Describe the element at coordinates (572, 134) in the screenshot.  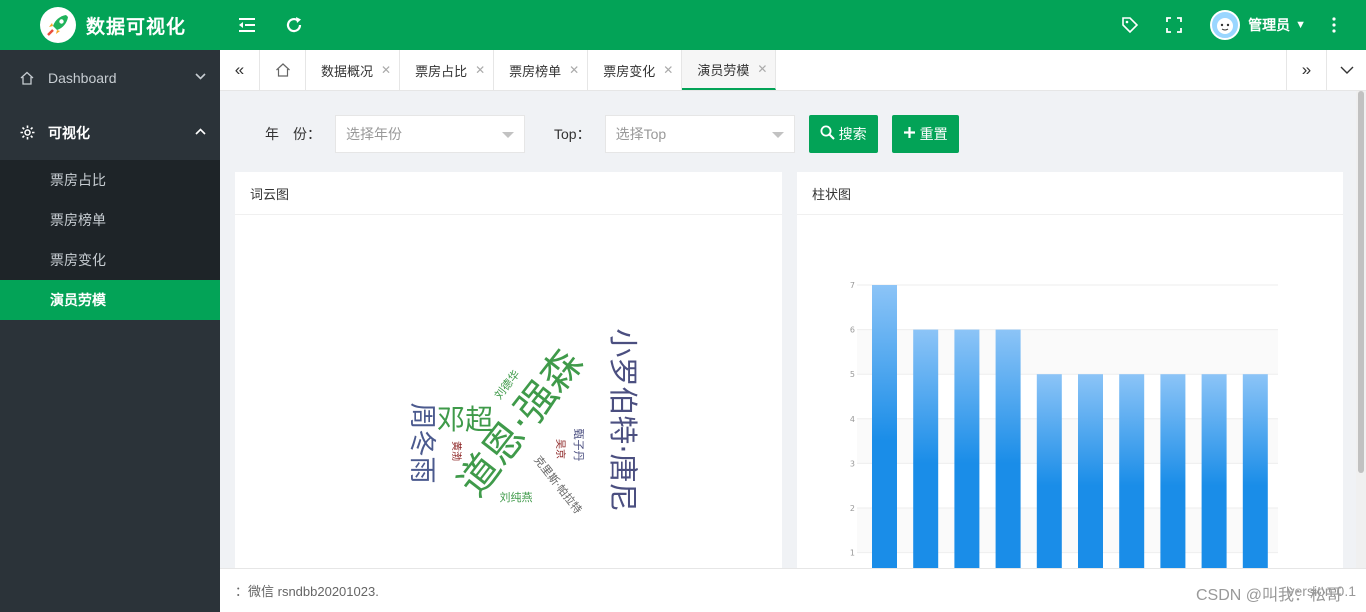
I see `top-label: Top：` at that location.